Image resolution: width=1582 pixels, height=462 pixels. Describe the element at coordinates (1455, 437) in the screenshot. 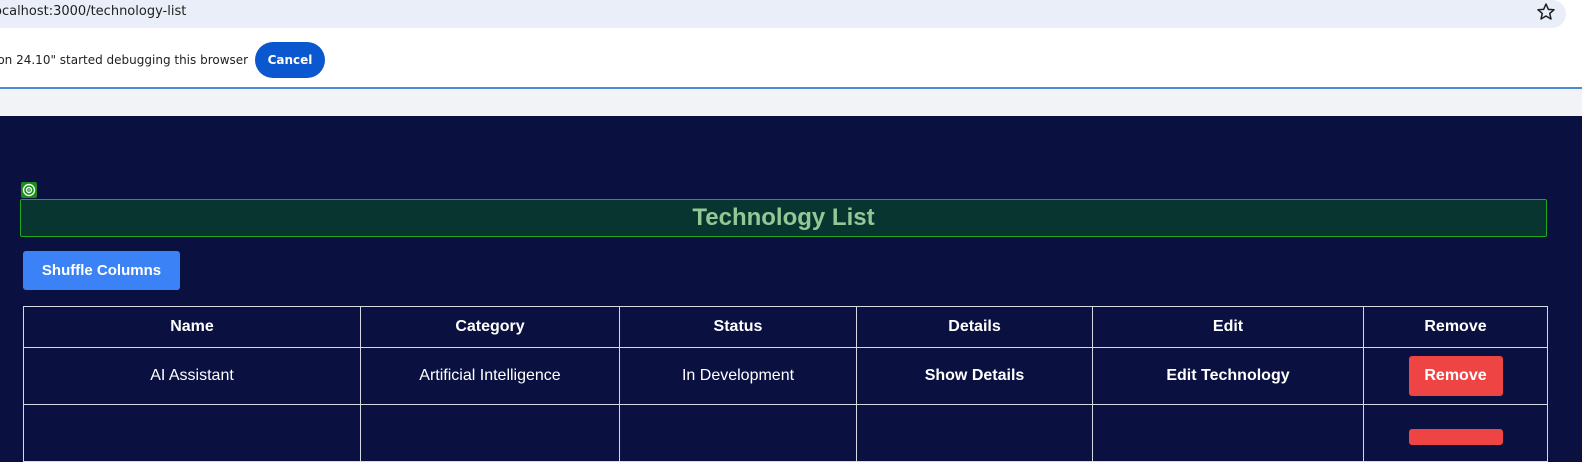

I see `remove-button` at that location.